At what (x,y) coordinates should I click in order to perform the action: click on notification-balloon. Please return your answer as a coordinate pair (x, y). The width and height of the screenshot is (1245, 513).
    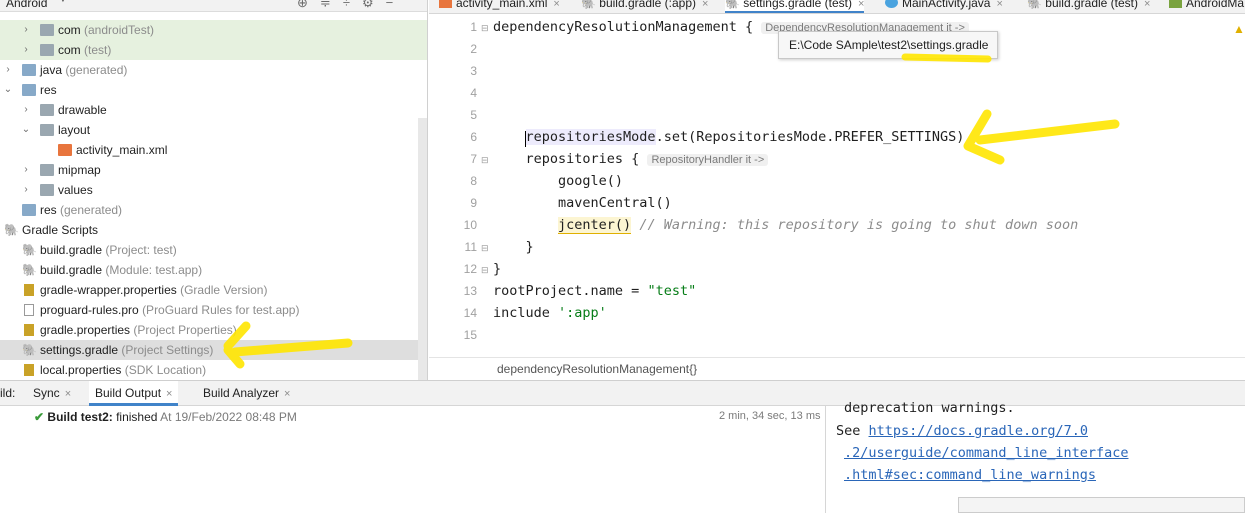
    Looking at the image, I should click on (1101, 505).